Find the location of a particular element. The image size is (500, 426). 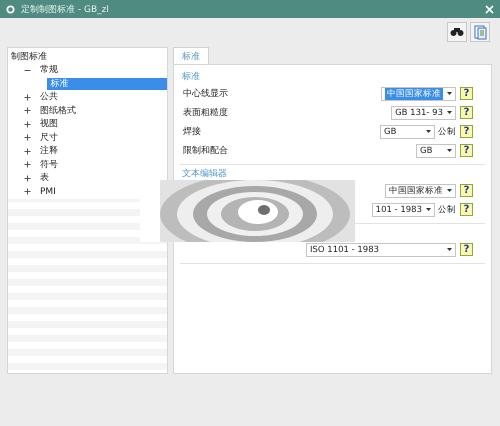

tree-item: PMI is located at coordinates (48, 192).